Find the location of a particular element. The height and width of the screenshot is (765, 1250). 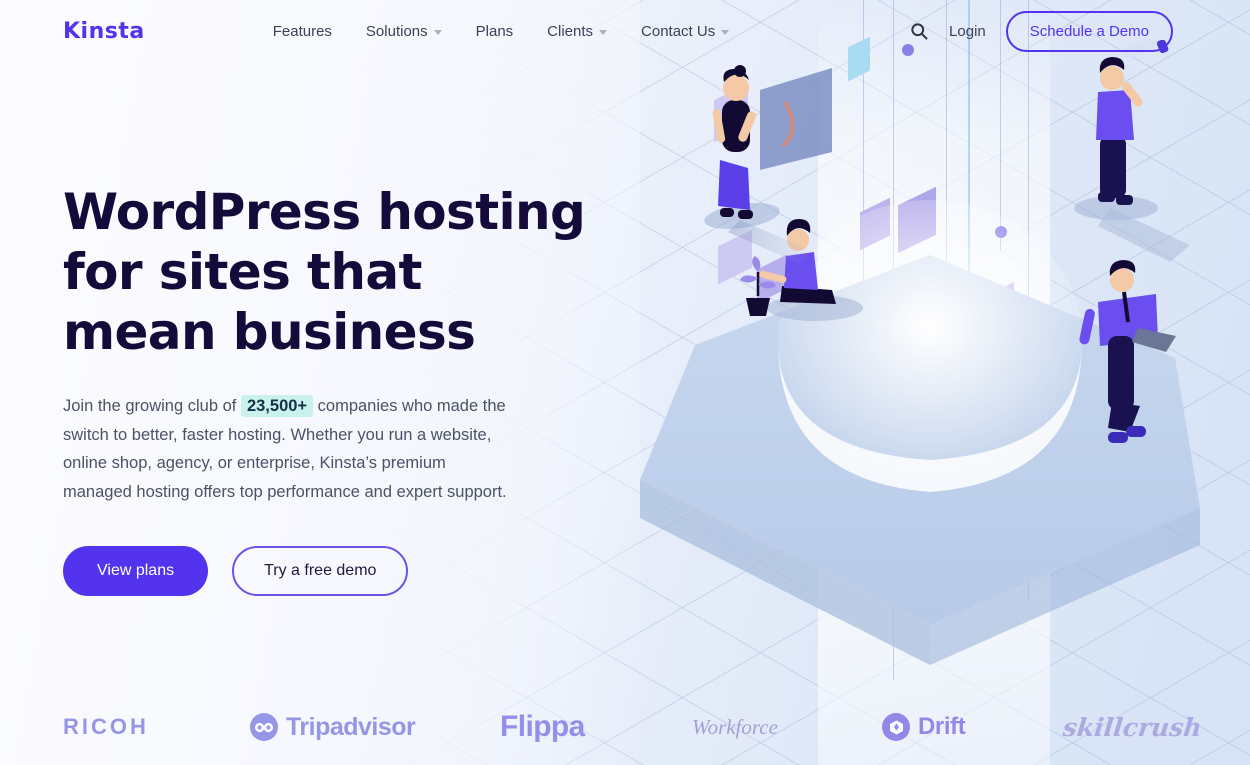

headline-line-1: WordPress hosting is located at coordinates (324, 212).